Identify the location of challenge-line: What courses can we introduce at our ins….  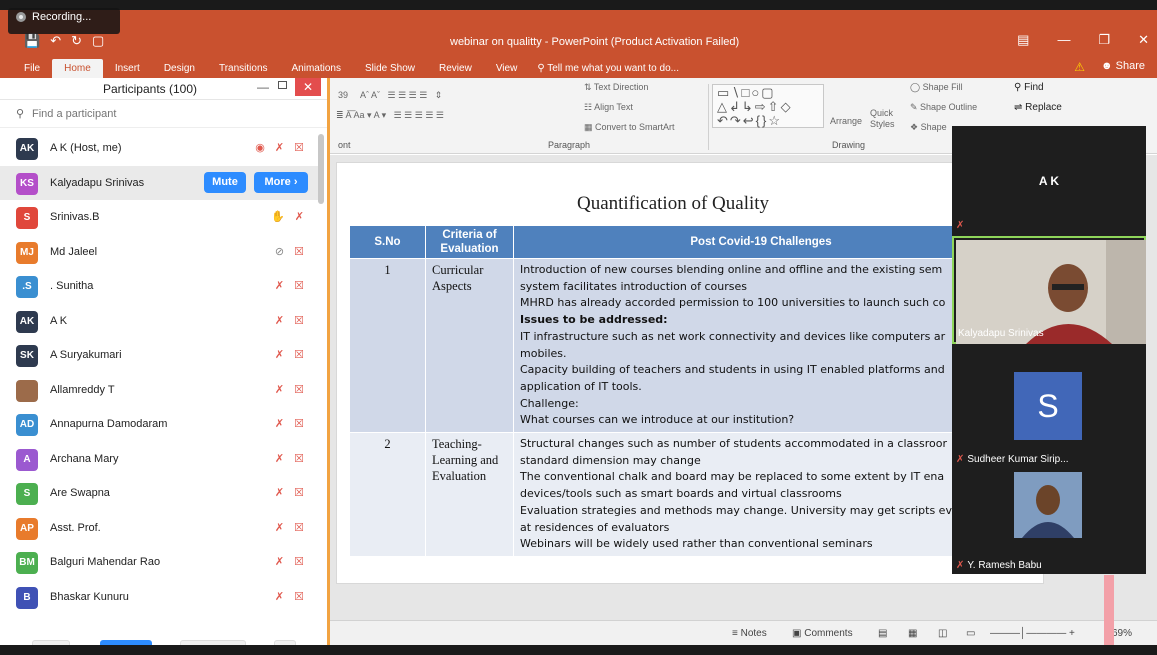
(657, 420).